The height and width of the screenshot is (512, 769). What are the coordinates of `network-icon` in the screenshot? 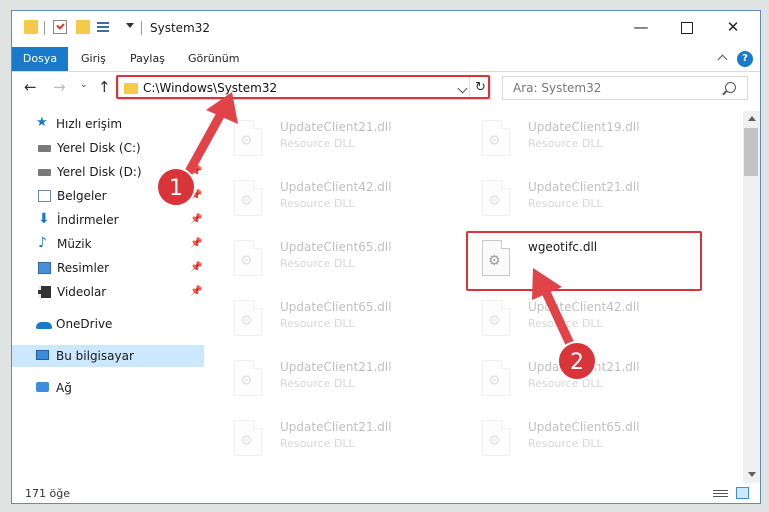 It's located at (42, 387).